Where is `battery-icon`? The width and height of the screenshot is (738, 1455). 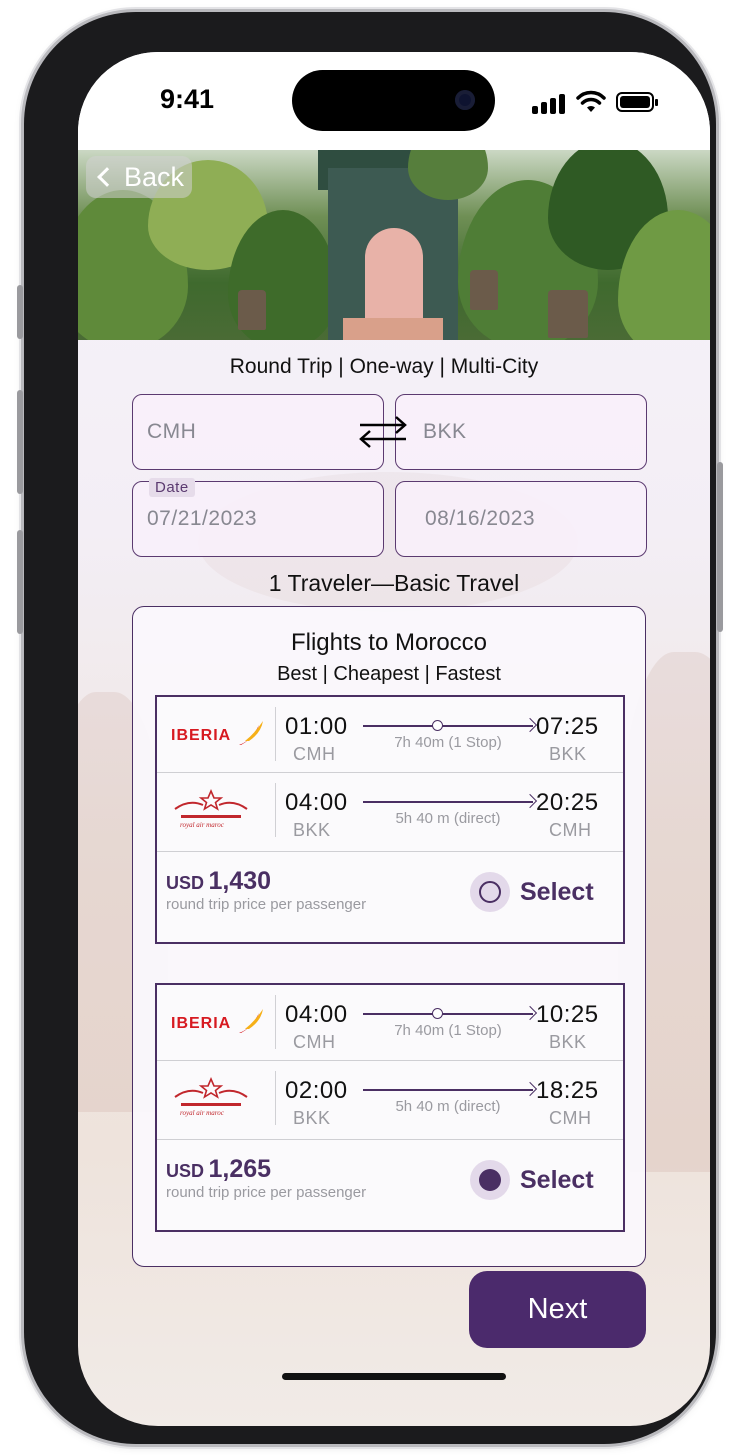
battery-icon is located at coordinates (637, 102).